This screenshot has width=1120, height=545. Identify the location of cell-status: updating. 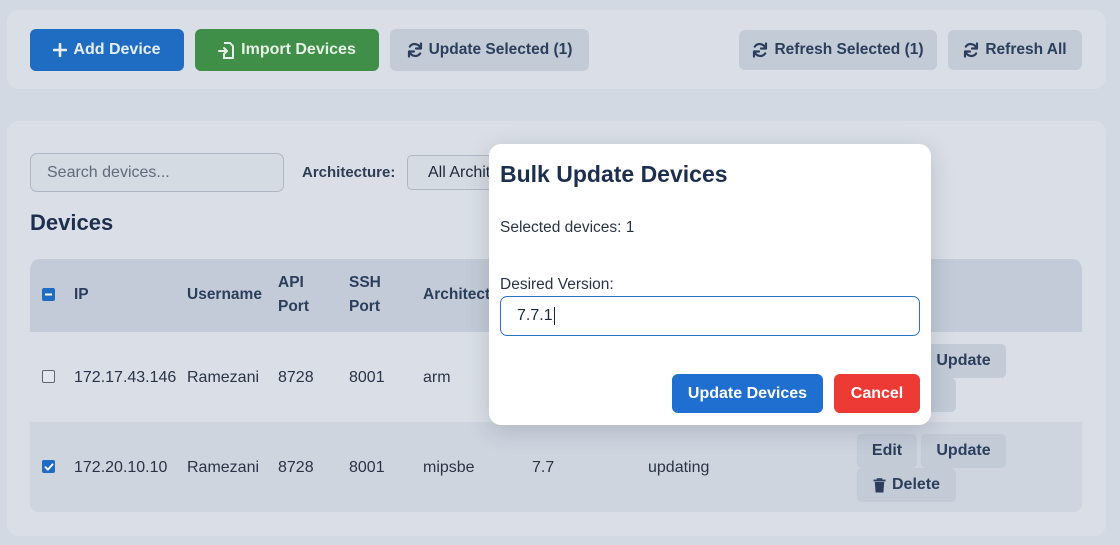
(679, 467).